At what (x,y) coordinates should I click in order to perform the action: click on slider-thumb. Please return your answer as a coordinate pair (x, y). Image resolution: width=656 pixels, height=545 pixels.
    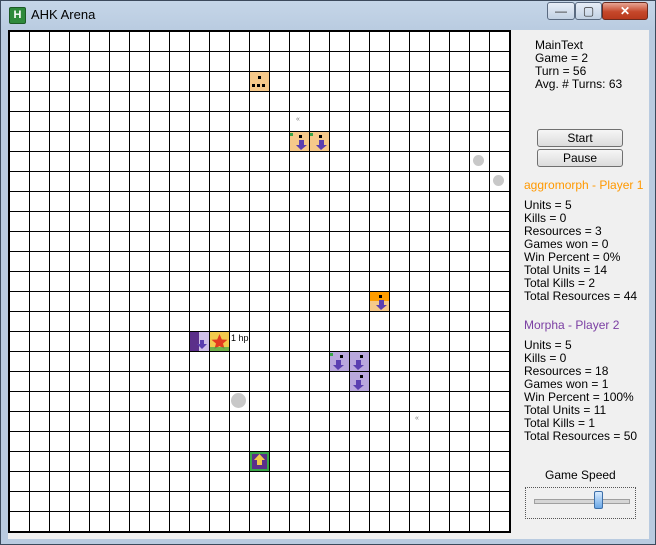
    Looking at the image, I should click on (598, 500).